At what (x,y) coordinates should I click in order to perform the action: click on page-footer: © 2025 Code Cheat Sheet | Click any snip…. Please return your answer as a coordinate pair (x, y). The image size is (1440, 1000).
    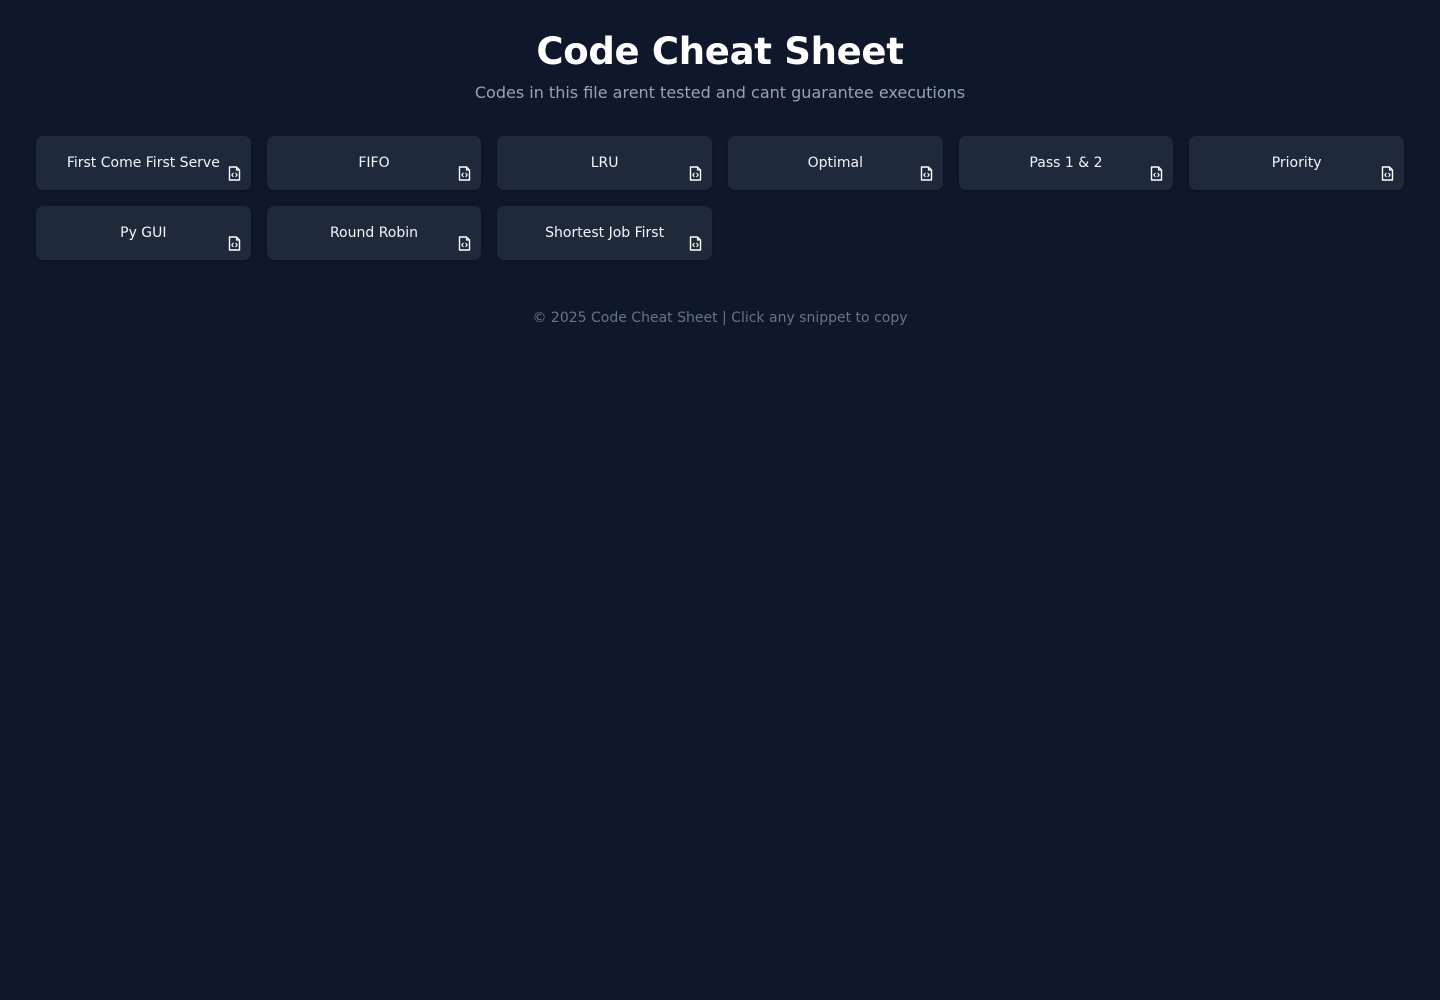
    Looking at the image, I should click on (720, 318).